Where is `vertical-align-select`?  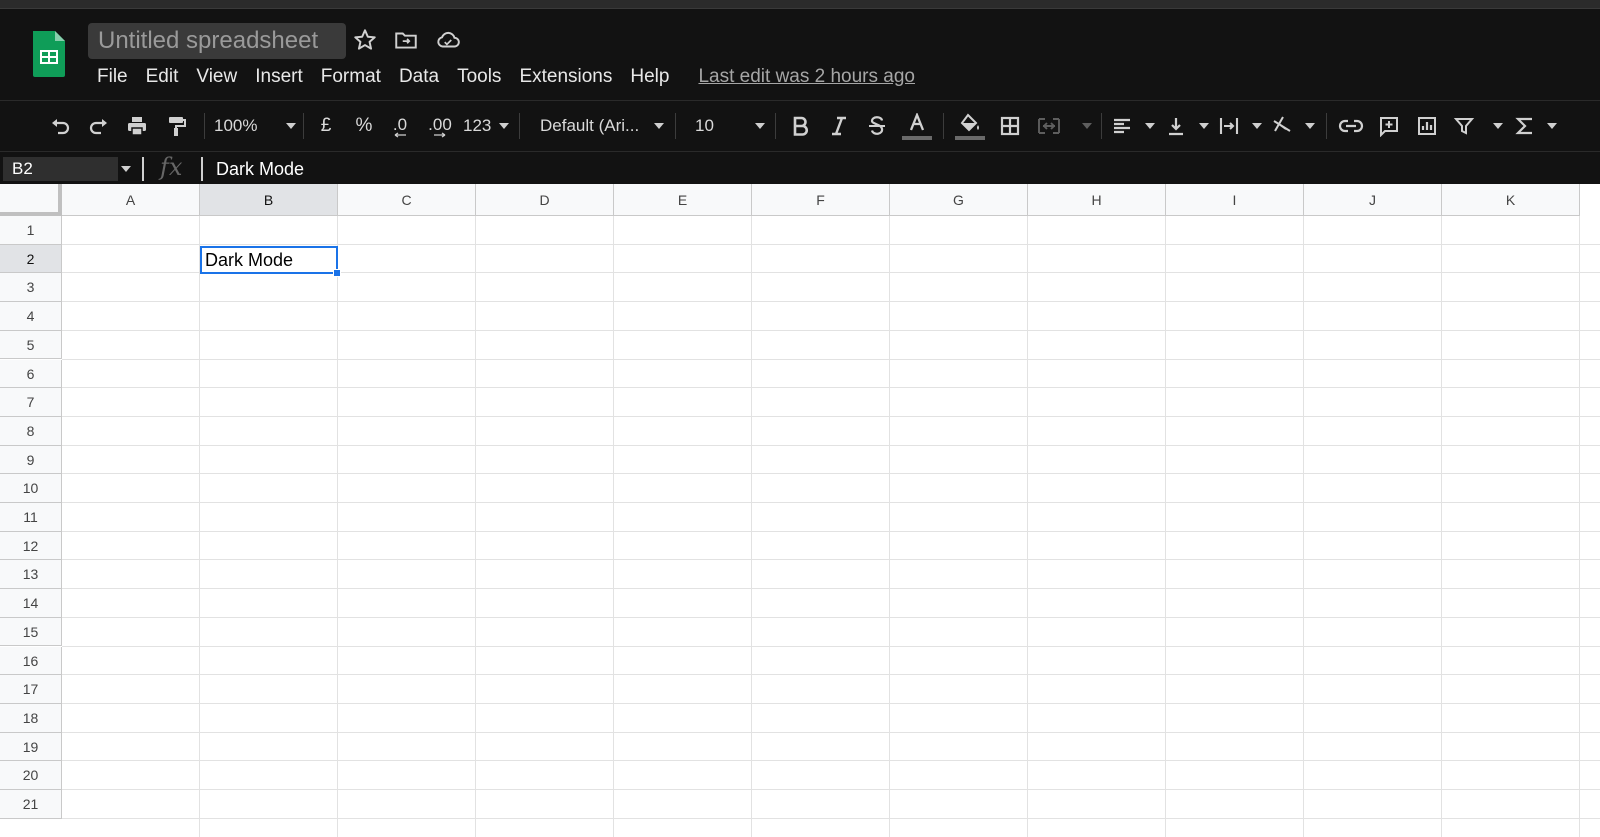 vertical-align-select is located at coordinates (1187, 126).